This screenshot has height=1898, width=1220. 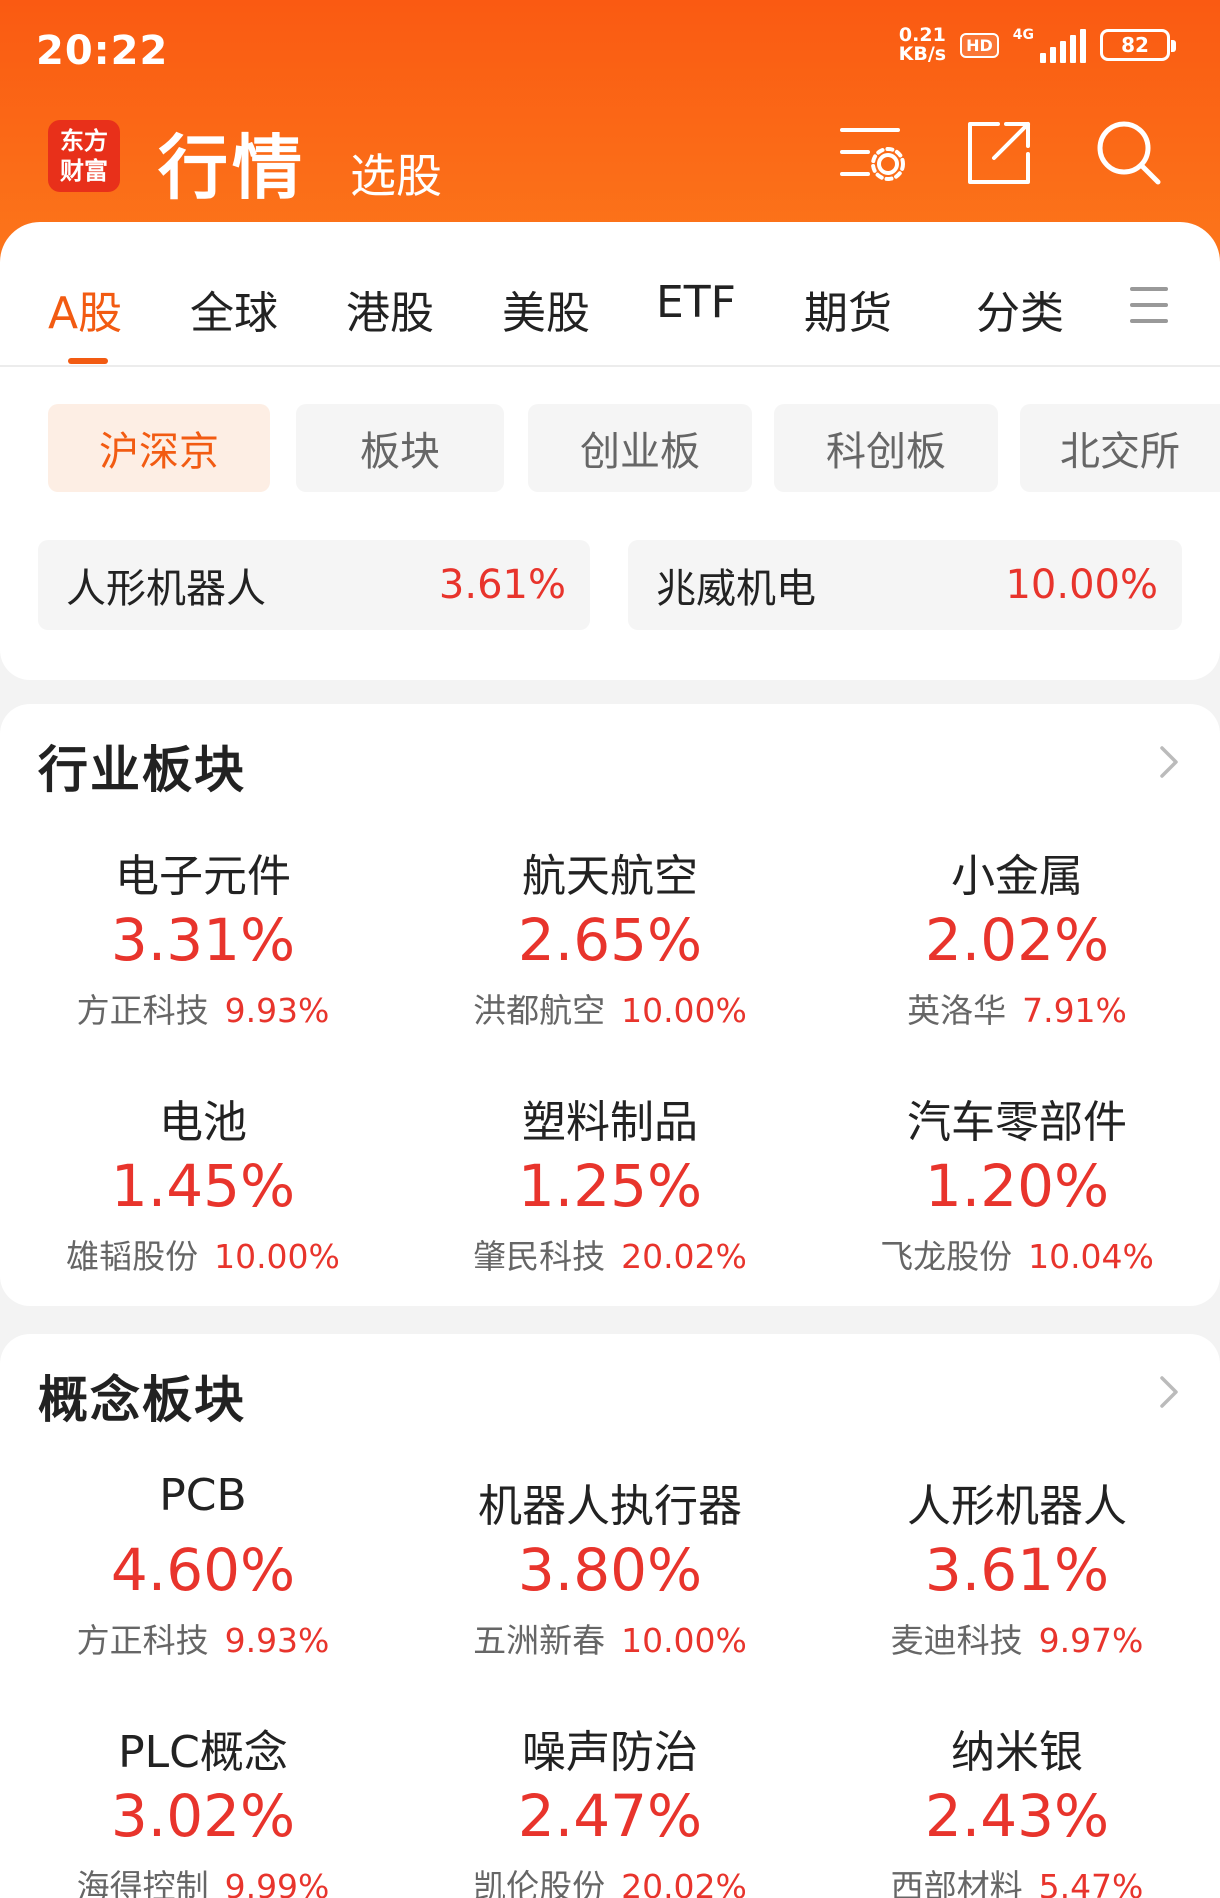 I want to click on market-tabs: A股 全球 港股 美股 ETF 期货 分类, so click(x=610, y=294).